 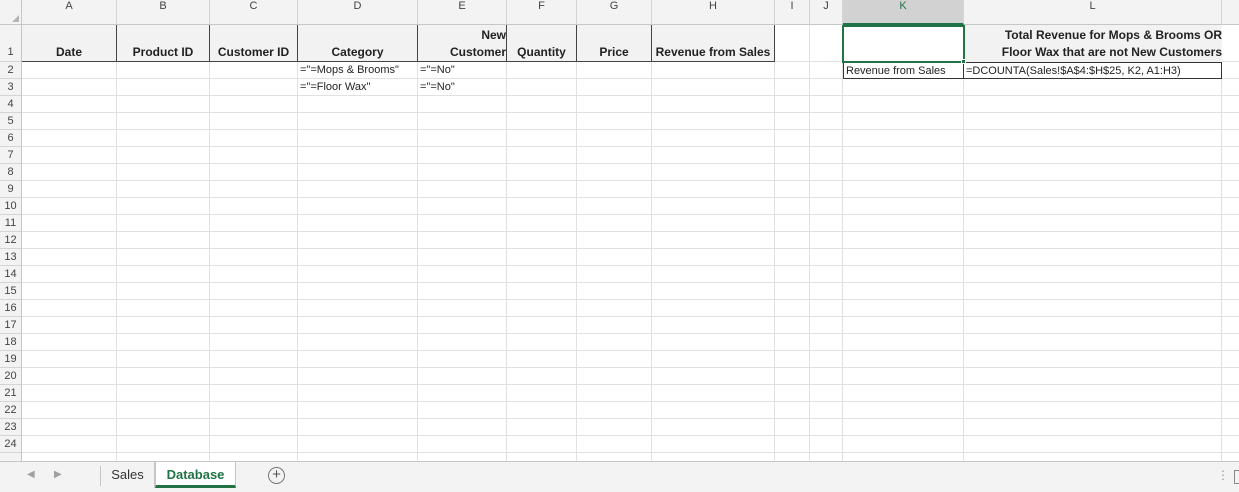 What do you see at coordinates (614, 43) in the screenshot?
I see `header-price: Price` at bounding box center [614, 43].